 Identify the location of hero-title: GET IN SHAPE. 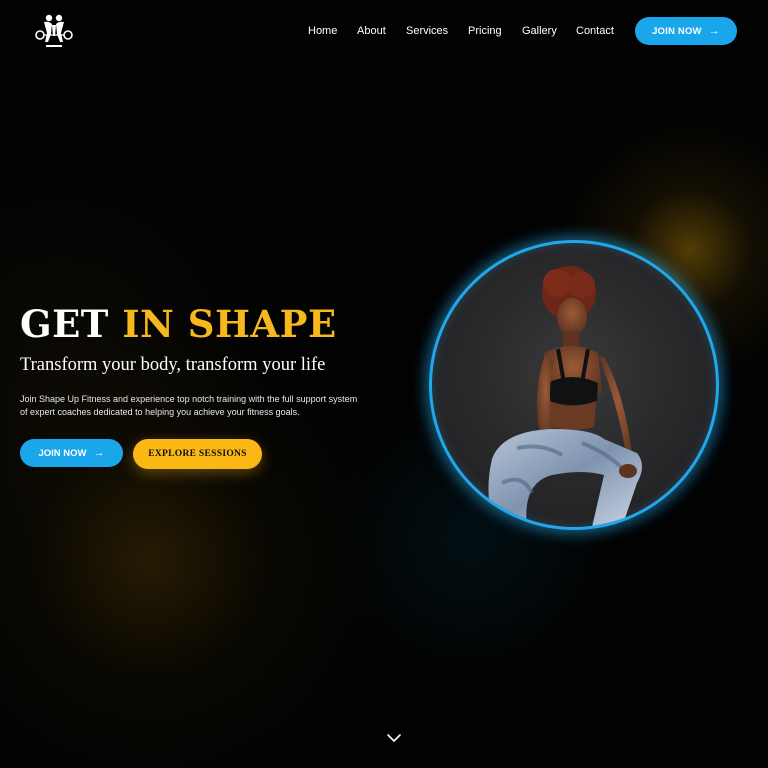
(178, 324).